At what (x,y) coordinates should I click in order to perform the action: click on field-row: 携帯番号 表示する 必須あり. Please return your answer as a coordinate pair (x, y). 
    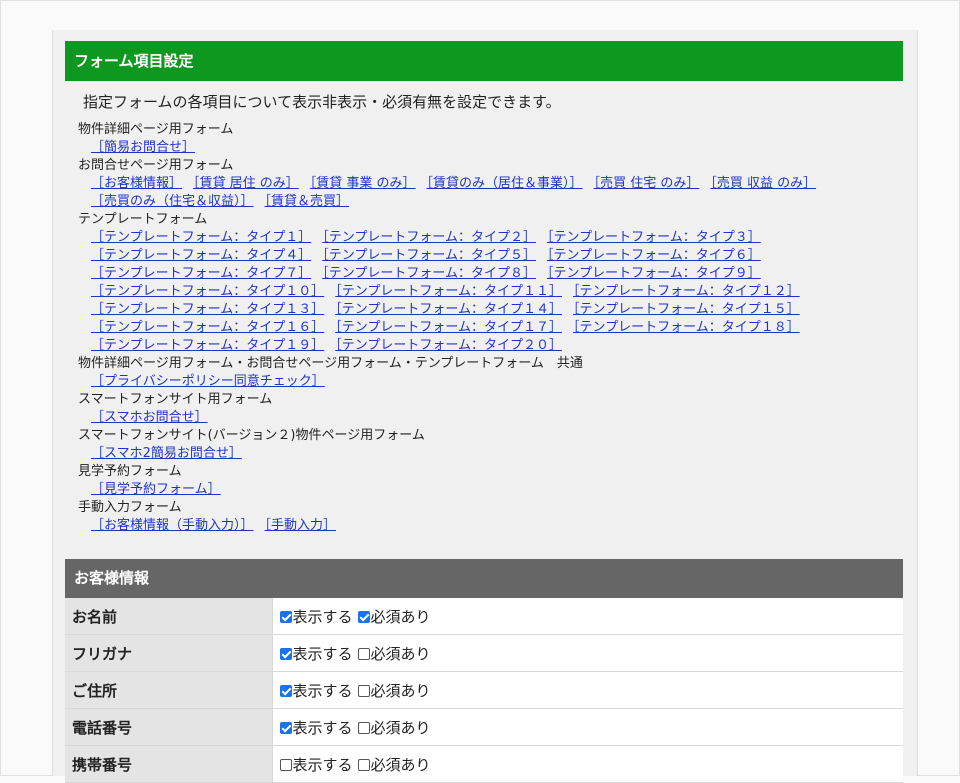
    Looking at the image, I should click on (484, 764).